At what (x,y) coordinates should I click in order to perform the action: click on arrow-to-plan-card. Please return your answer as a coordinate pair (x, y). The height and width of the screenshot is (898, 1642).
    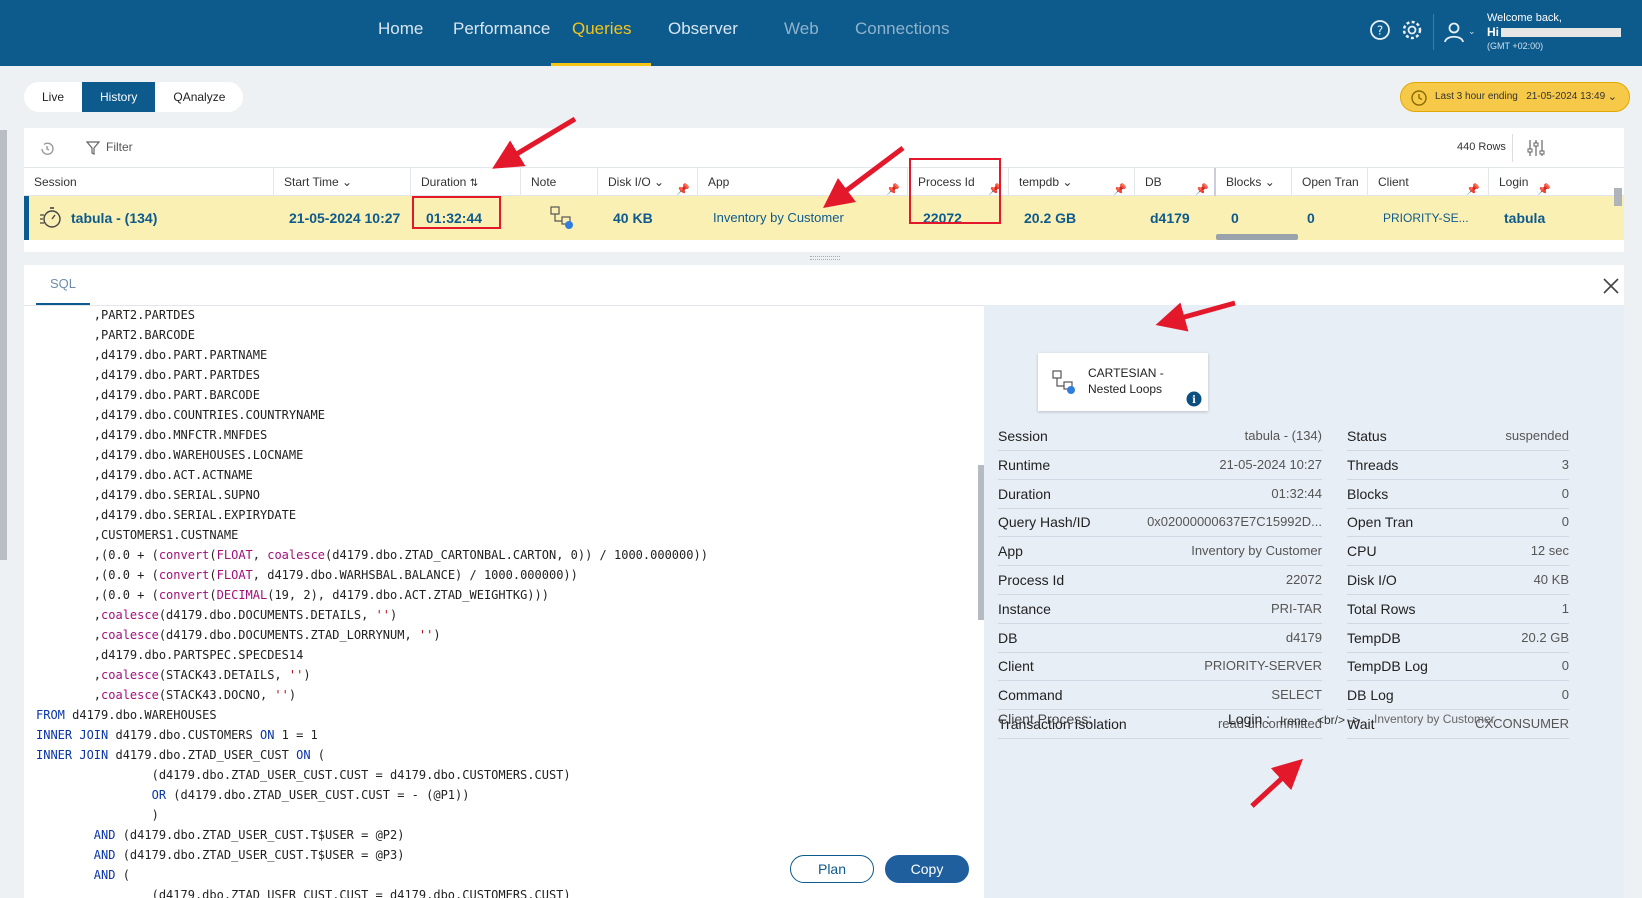
    Looking at the image, I should click on (1195, 316).